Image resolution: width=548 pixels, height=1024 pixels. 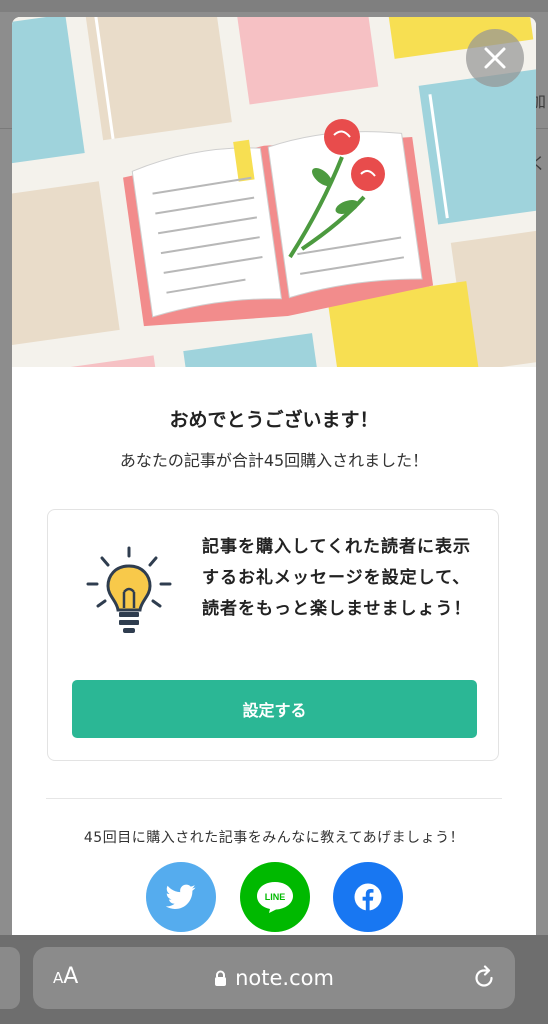 I want to click on share-facebook-button, so click(x=368, y=897).